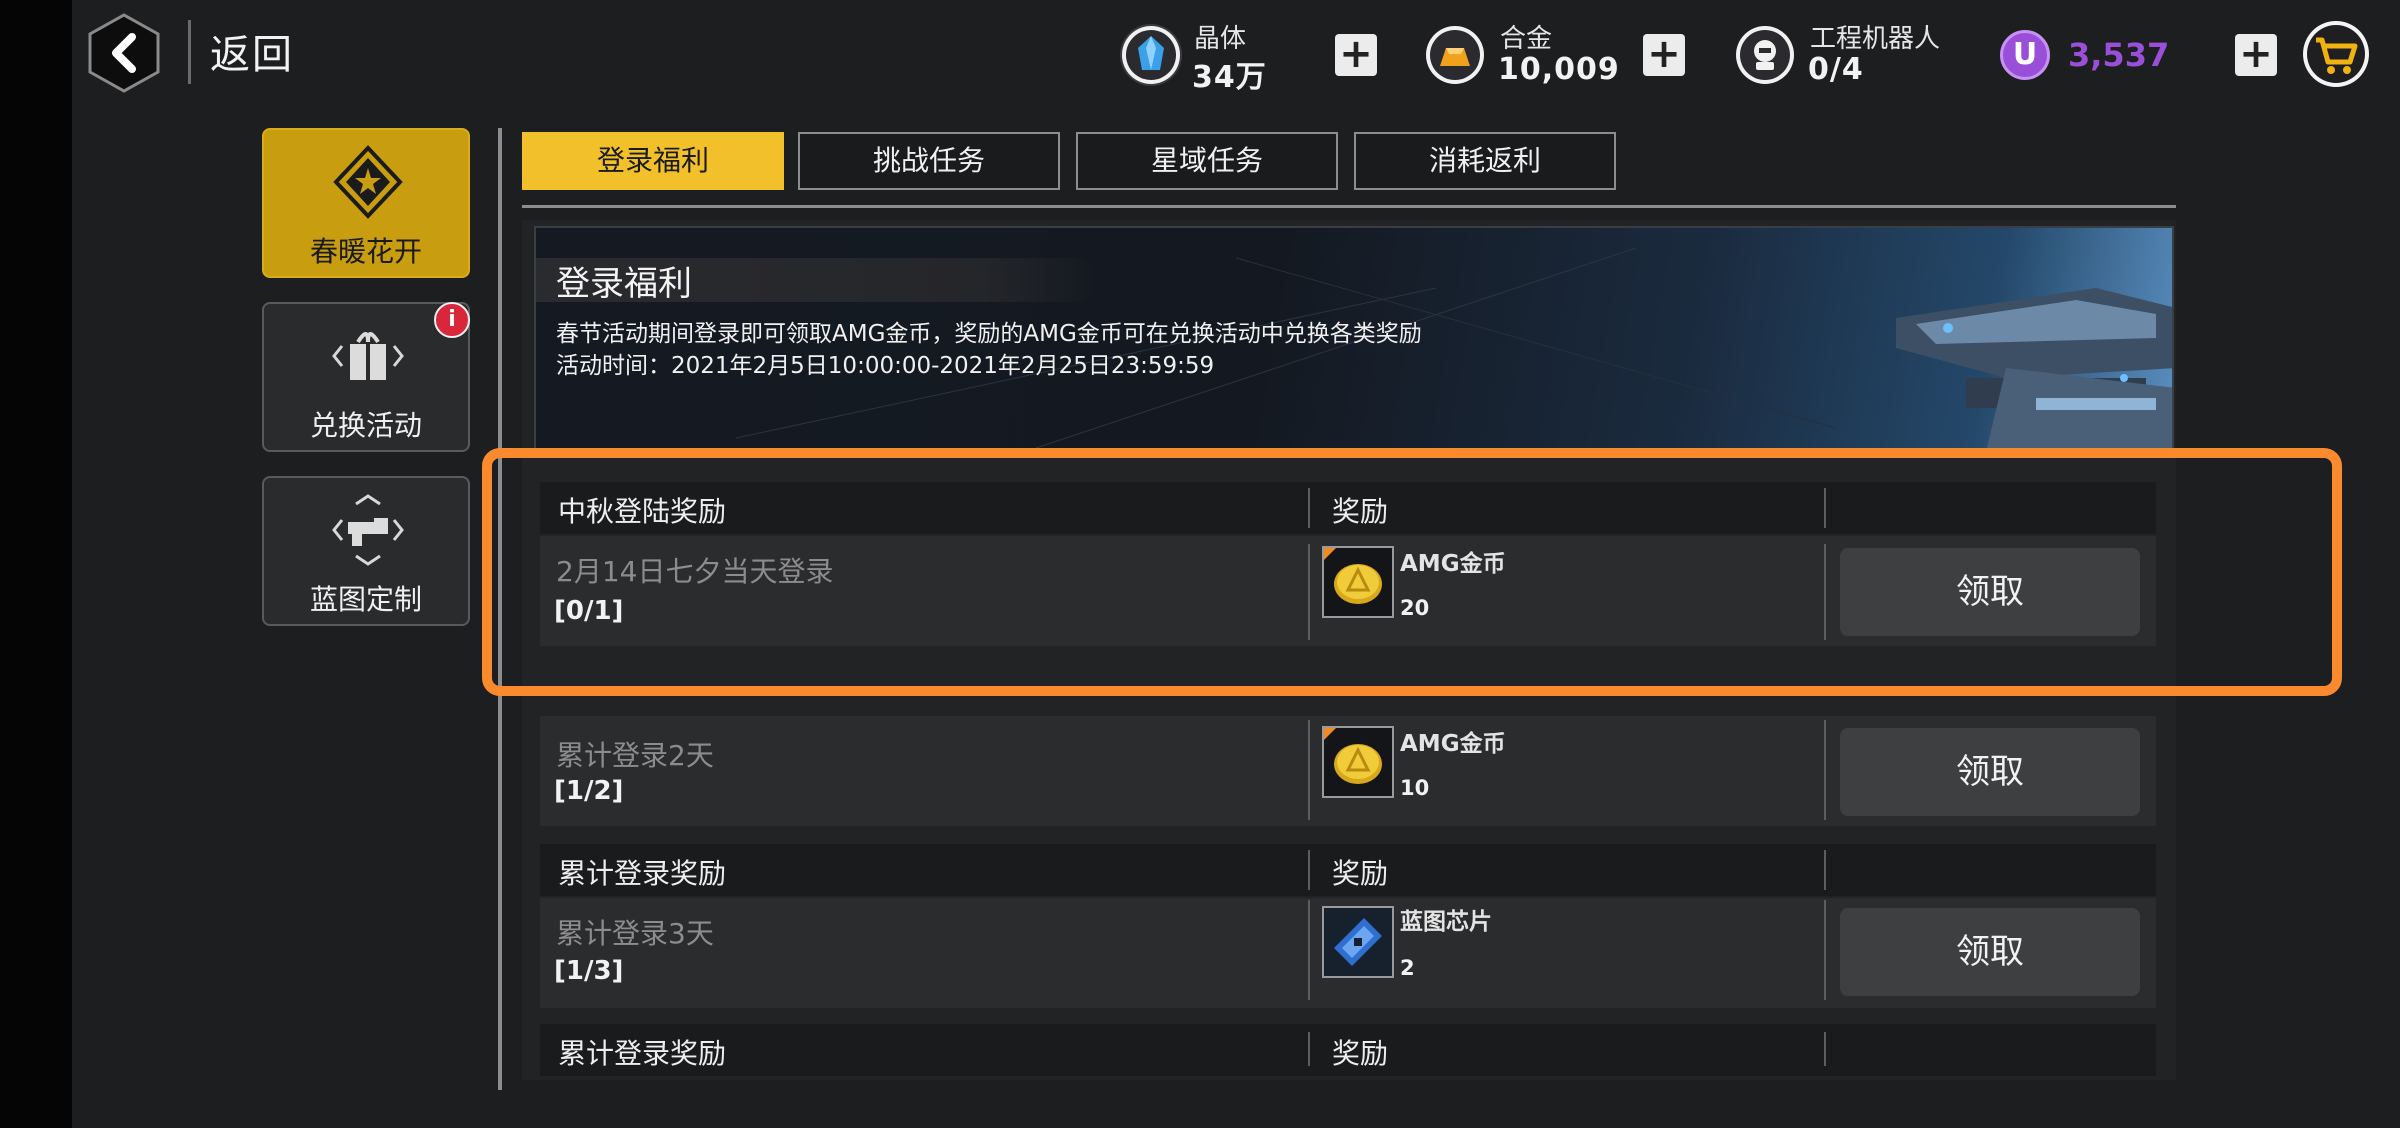  I want to click on tab-underline, so click(1349, 206).